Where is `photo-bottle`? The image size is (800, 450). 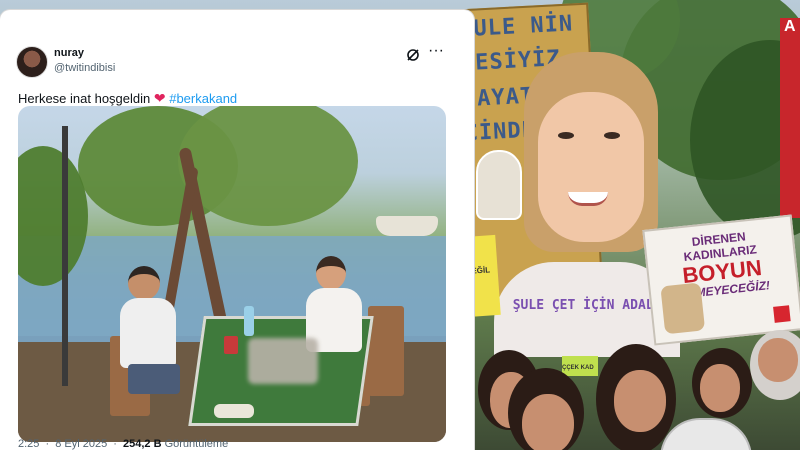 photo-bottle is located at coordinates (249, 321).